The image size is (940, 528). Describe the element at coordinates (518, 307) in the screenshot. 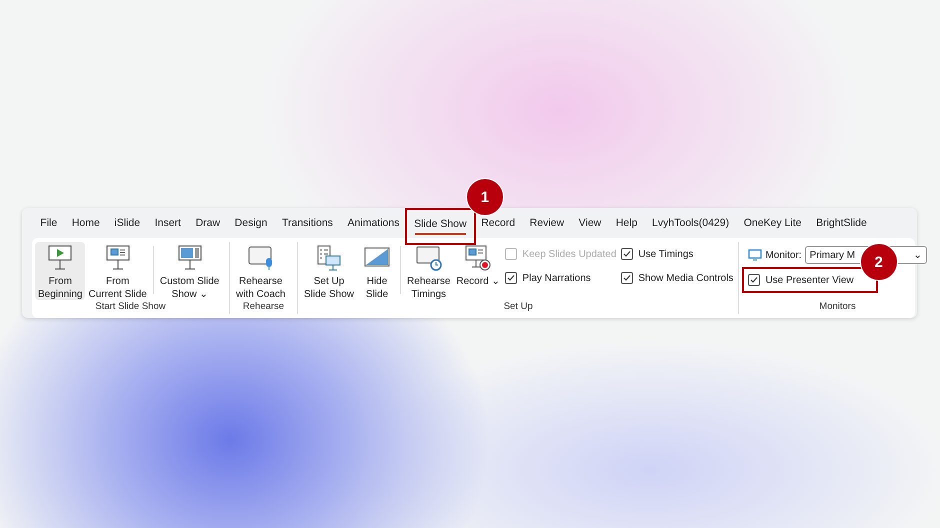

I see `group-label: Set Up` at that location.